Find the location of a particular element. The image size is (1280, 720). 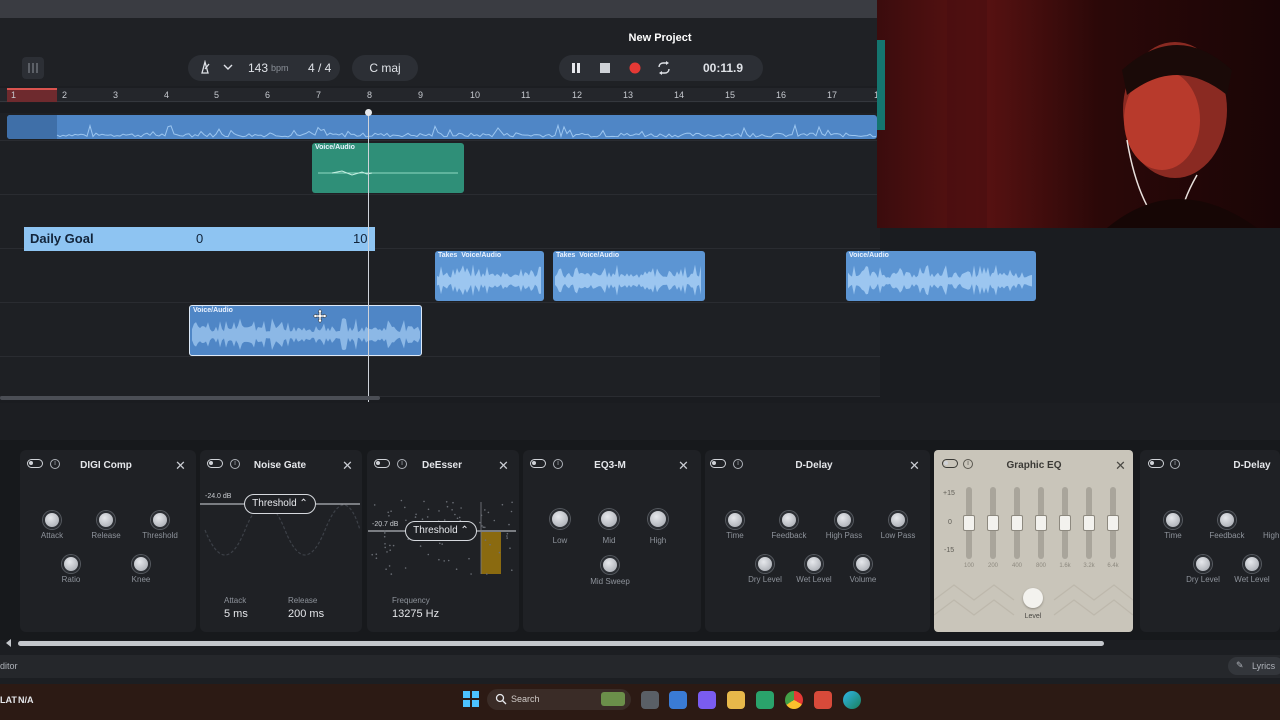

knob-low-pass is located at coordinates (898, 520).